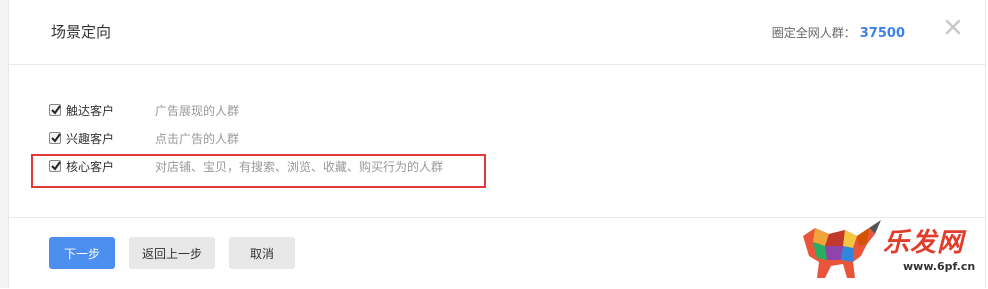  I want to click on dialog-title: 场景定向, so click(81, 32).